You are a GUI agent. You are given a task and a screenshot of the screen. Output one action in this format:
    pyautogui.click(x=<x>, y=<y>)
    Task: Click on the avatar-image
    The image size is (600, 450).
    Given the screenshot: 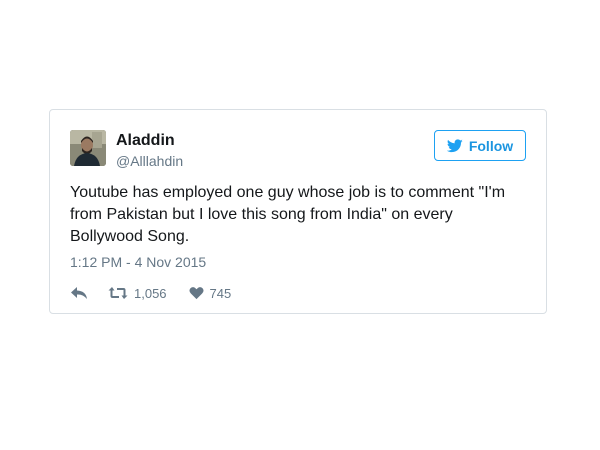 What is the action you would take?
    pyautogui.click(x=88, y=148)
    